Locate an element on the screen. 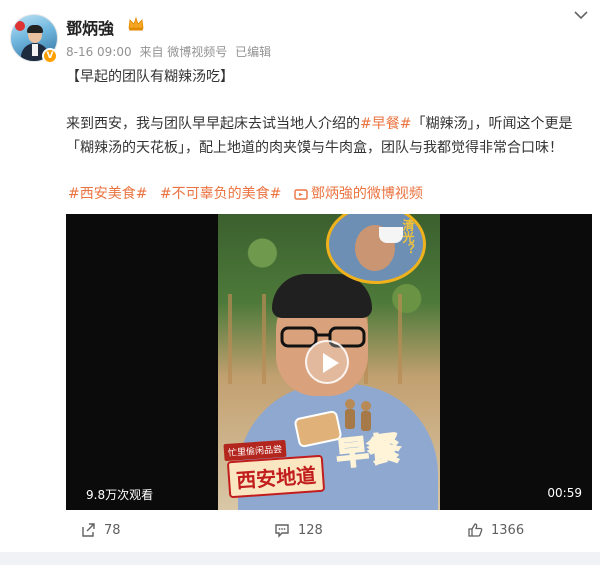 The image size is (600, 565). like-button: 1366 is located at coordinates (495, 530).